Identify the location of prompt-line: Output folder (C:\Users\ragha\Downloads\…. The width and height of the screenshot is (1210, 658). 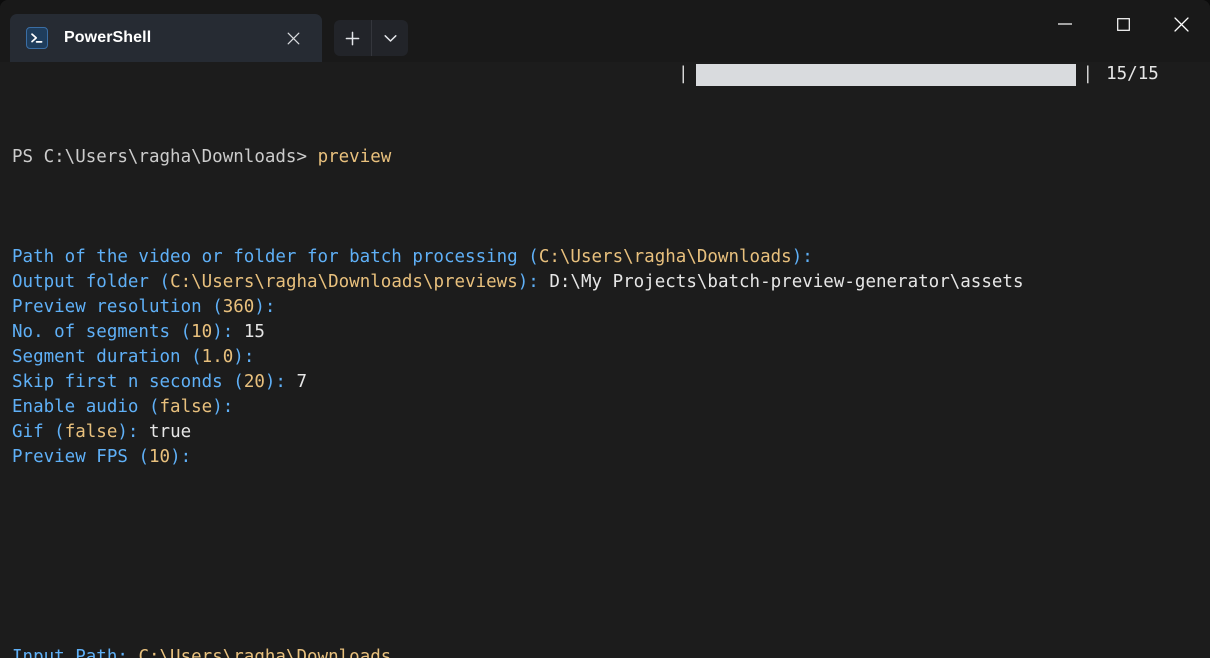
(611, 282).